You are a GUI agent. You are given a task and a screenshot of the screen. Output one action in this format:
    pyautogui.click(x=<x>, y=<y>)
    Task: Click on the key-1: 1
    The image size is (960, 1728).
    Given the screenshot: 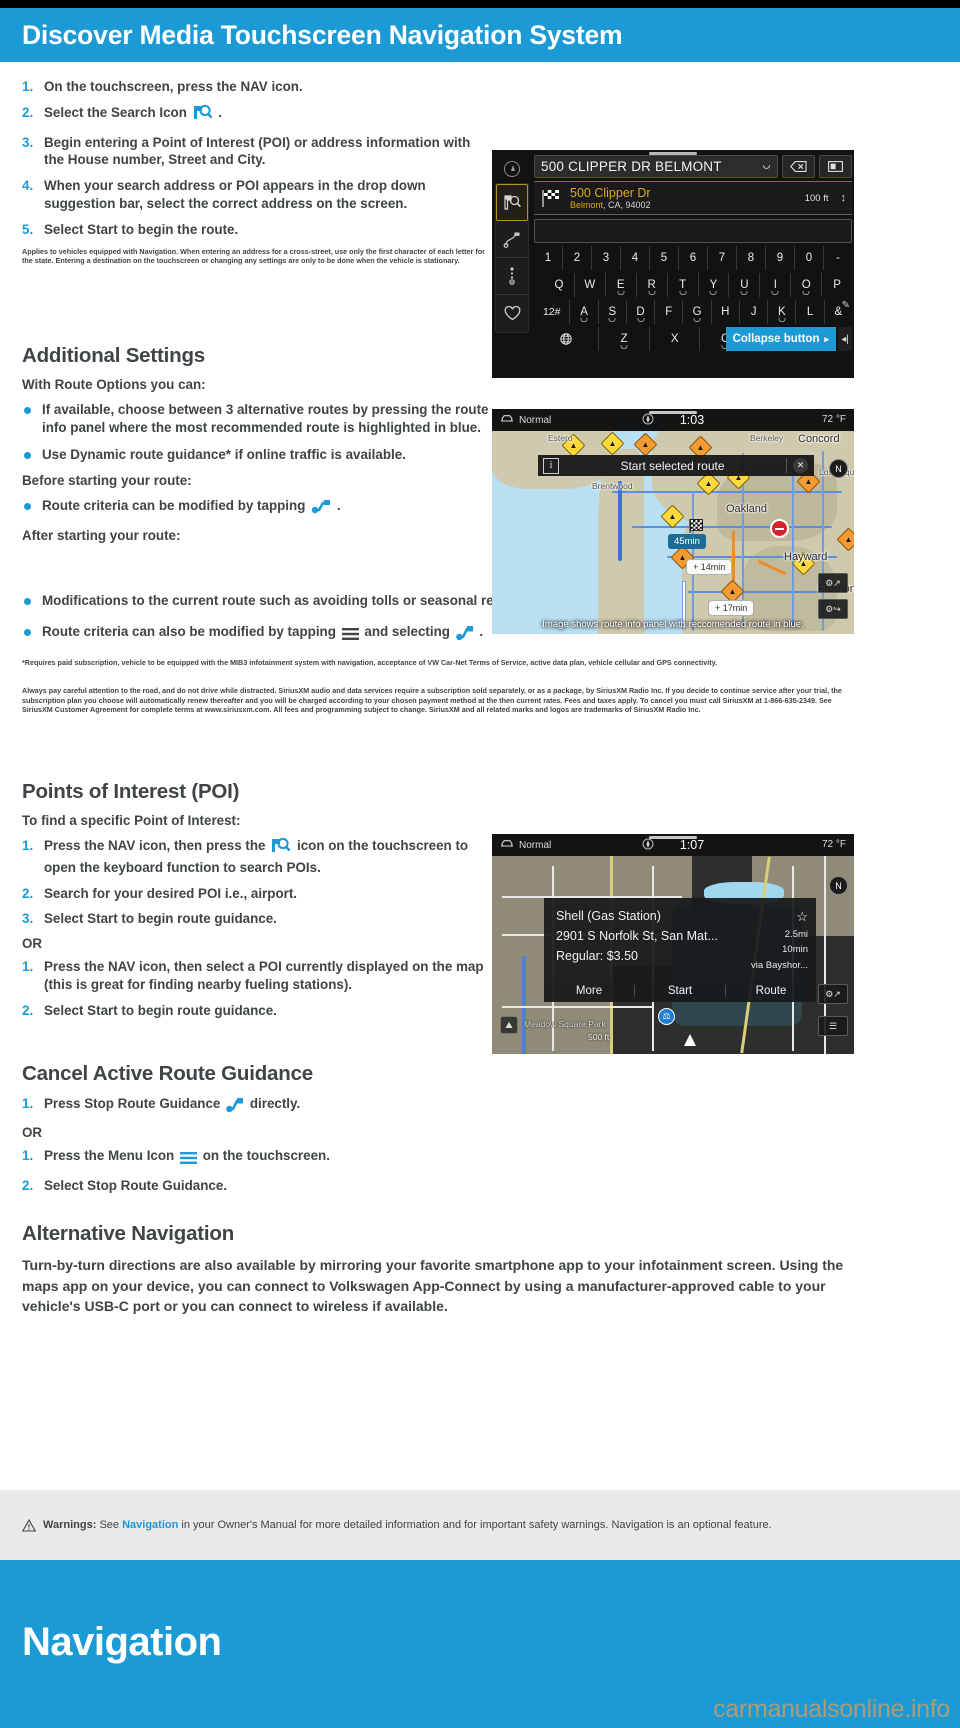 What is the action you would take?
    pyautogui.click(x=548, y=258)
    